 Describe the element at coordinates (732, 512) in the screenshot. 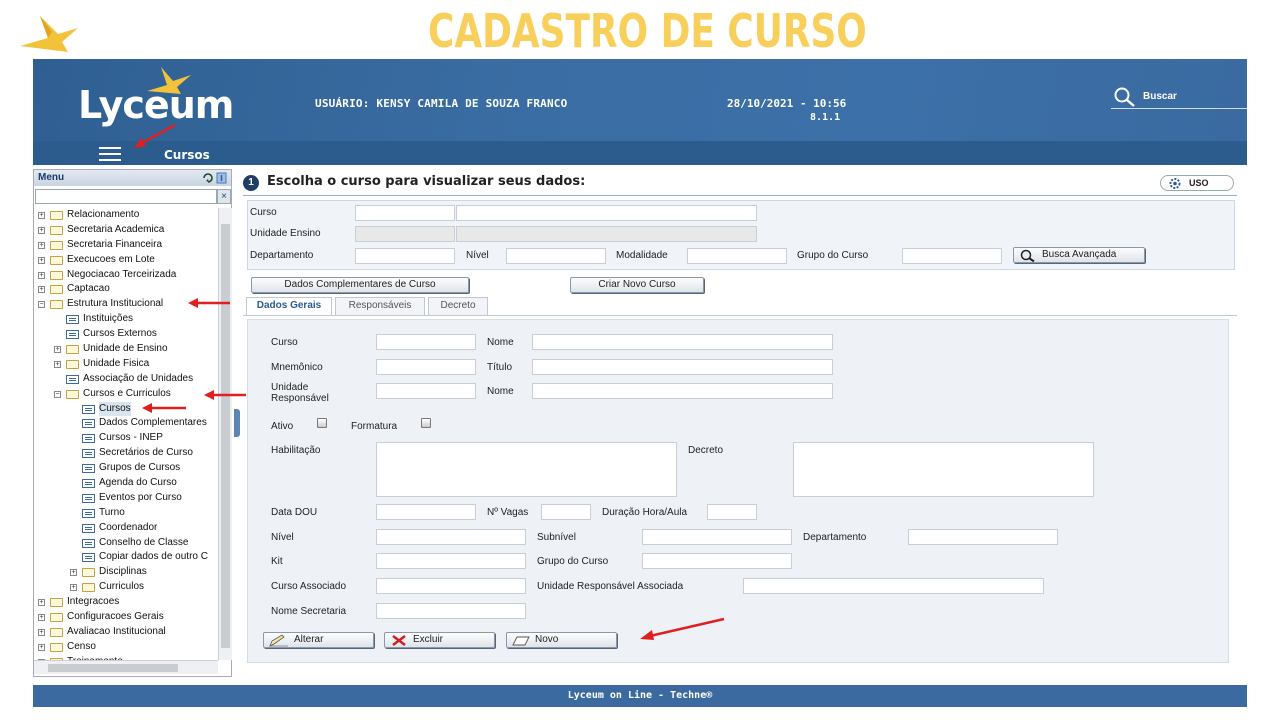

I see `duracao-input` at that location.